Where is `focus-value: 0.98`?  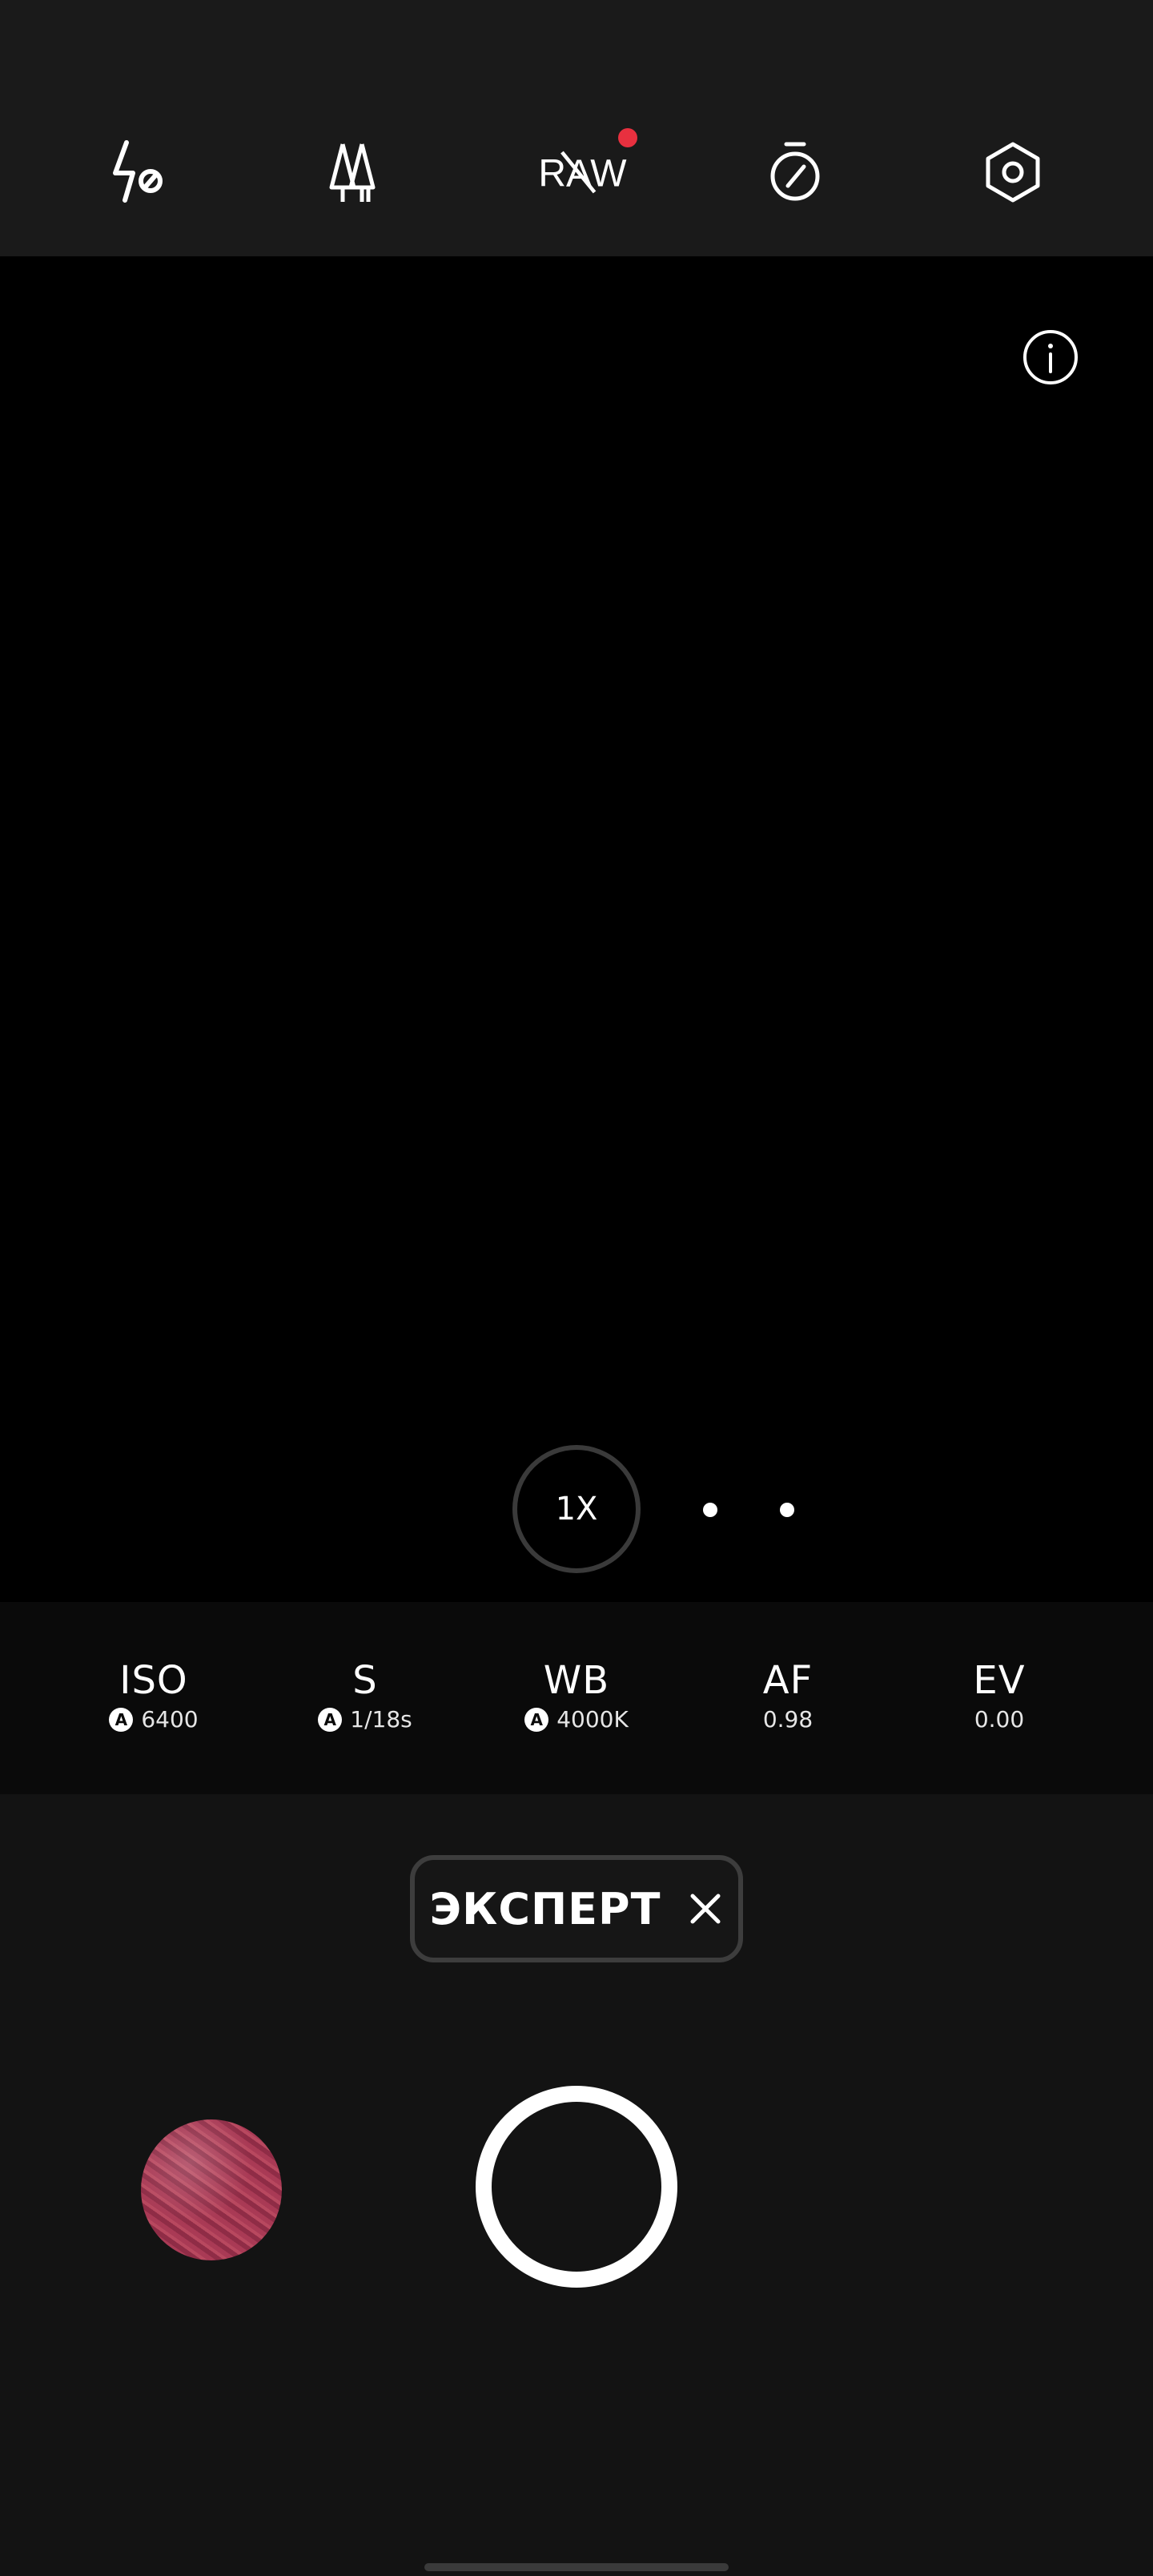 focus-value: 0.98 is located at coordinates (788, 1720).